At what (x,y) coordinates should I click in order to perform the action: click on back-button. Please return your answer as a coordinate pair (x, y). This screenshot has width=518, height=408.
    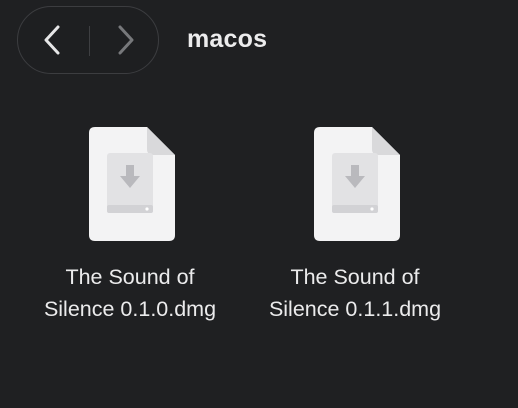
    Looking at the image, I should click on (53, 40).